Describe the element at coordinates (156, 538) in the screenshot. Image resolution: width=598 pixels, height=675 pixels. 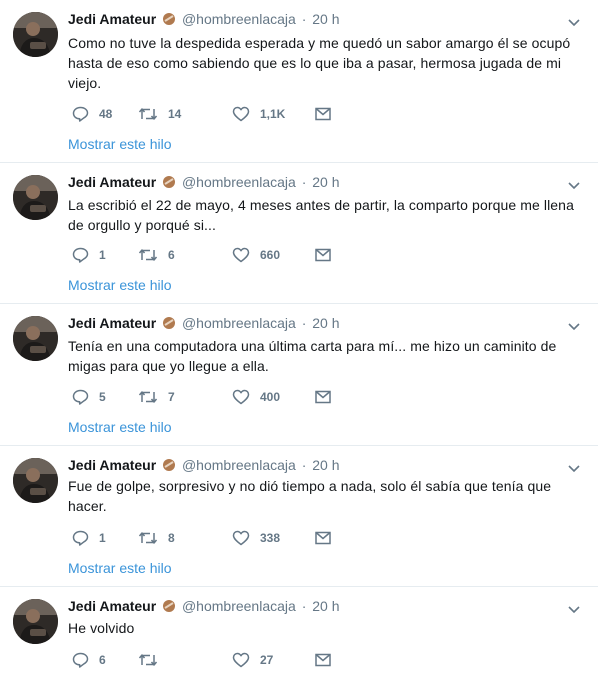
I see `retweet-button: 8` at that location.